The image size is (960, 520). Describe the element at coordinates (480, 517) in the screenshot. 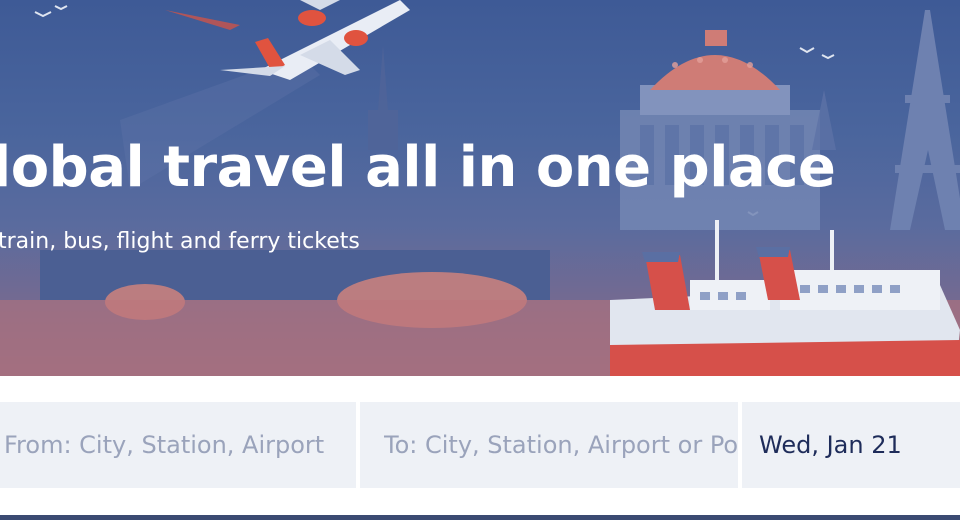

I see `bottom-bar` at that location.